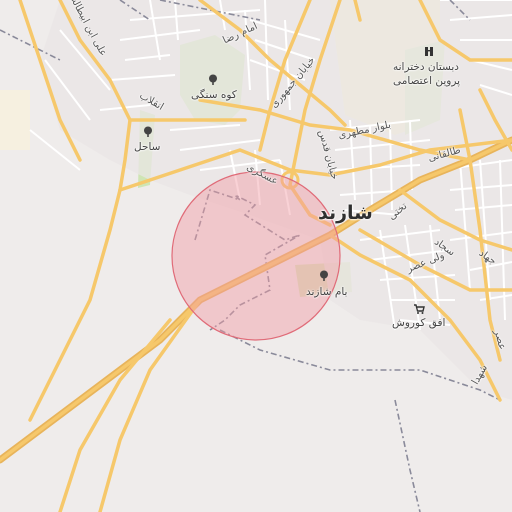 This screenshot has height=512, width=512. I want to click on poi-label-koh-sangi: کوه سنگی, so click(214, 95).